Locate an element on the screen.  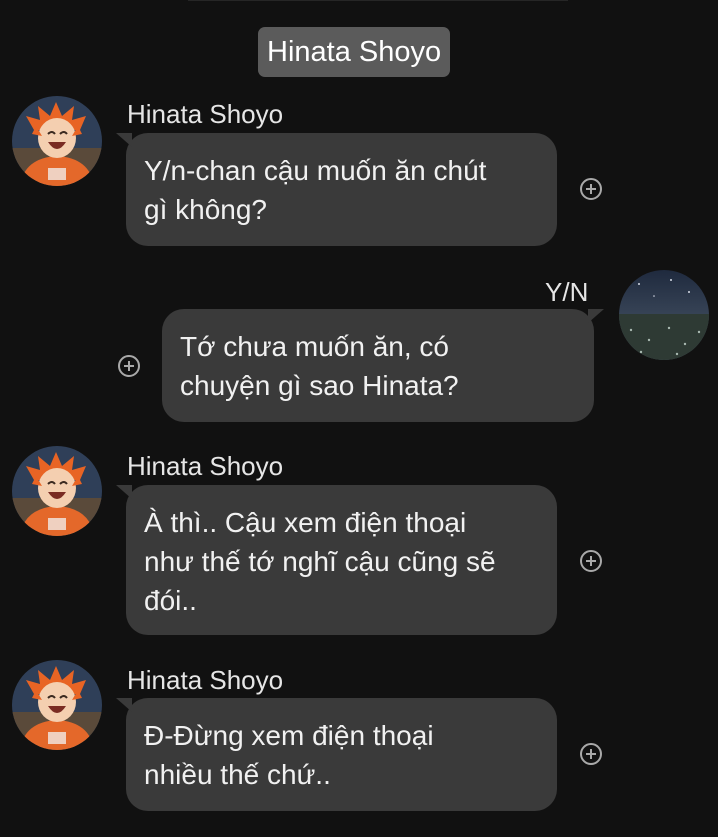
message-text-line: nhiều thế chứ.. is located at coordinates (237, 774).